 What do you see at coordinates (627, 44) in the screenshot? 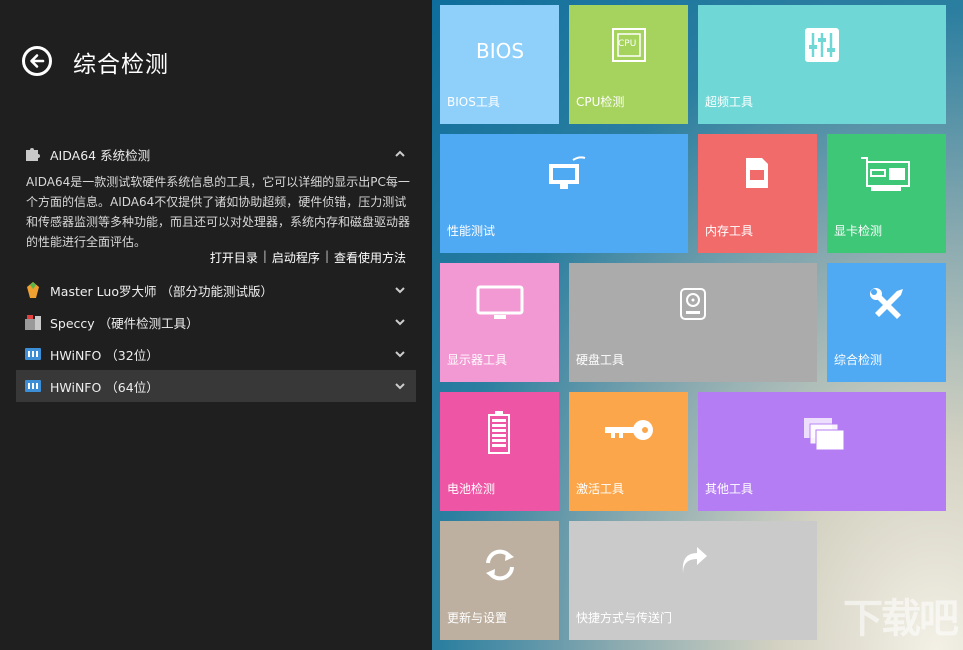
I see `cpu-icon-text: CPU` at bounding box center [627, 44].